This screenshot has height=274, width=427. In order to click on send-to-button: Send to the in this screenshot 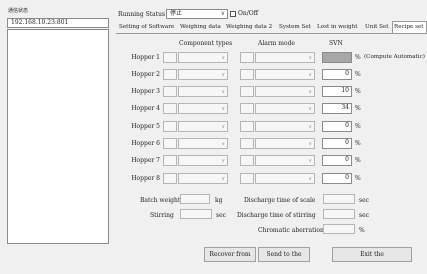, I will do `click(284, 254)`.